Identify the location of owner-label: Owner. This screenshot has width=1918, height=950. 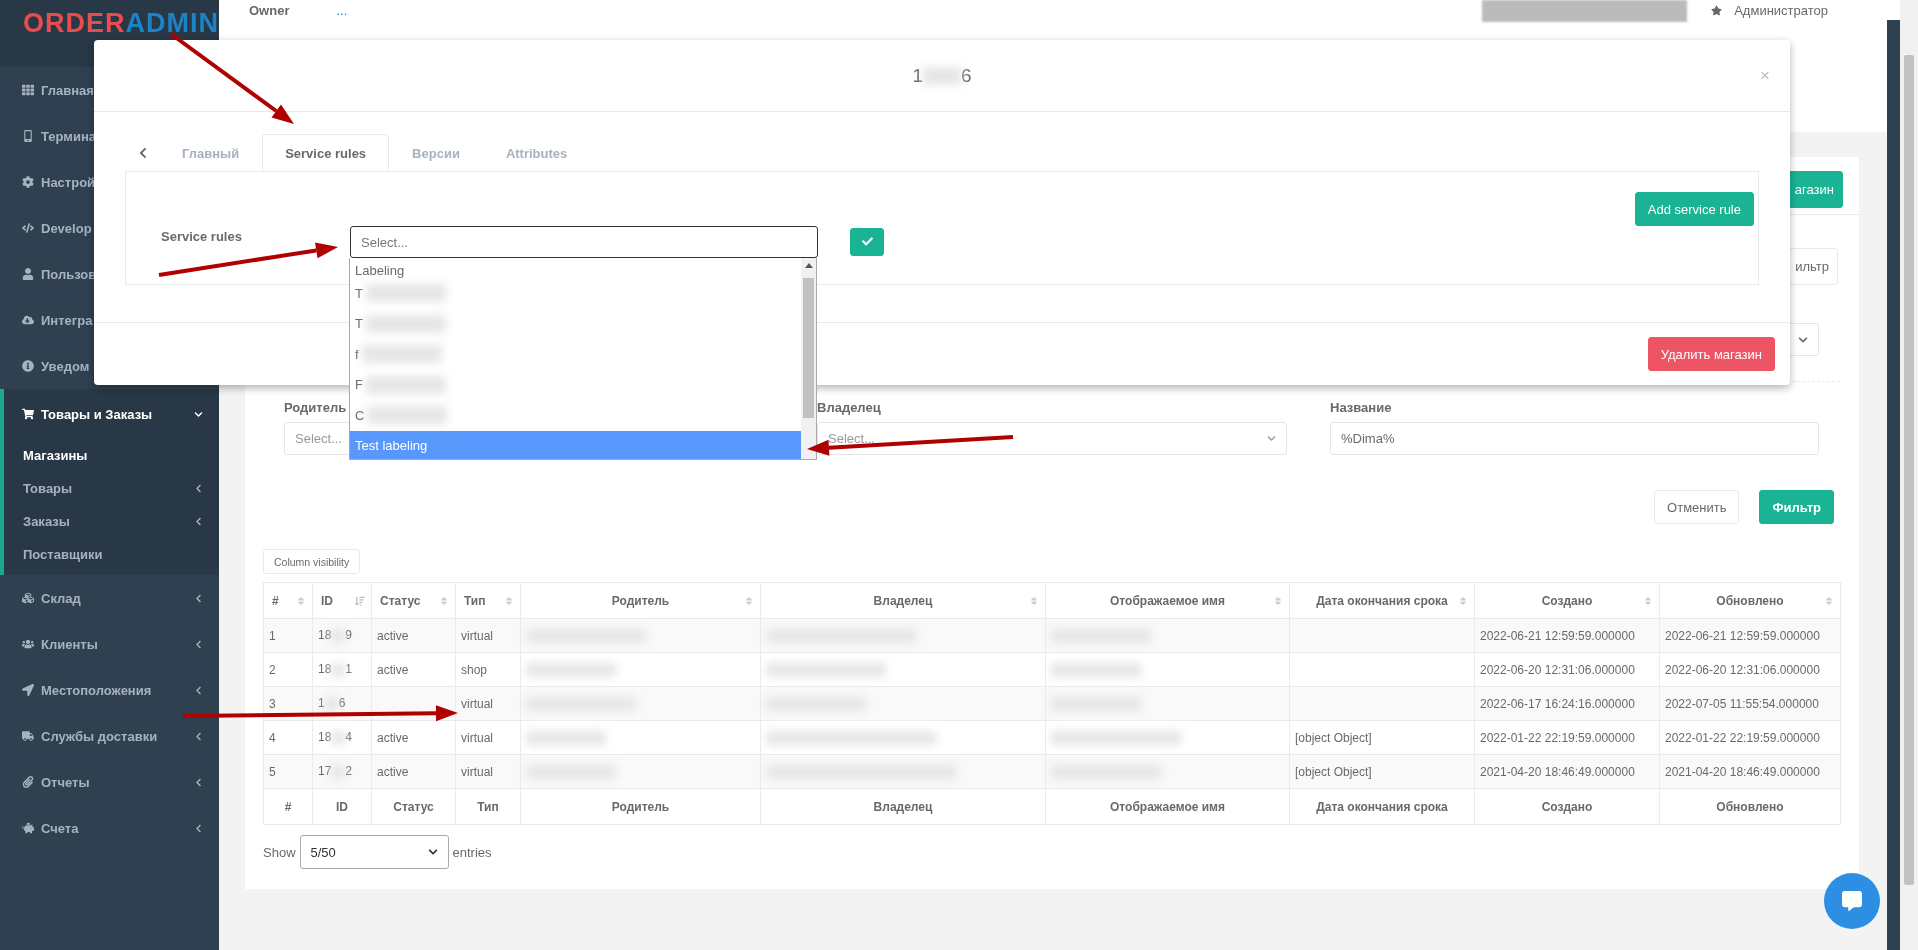
(269, 10).